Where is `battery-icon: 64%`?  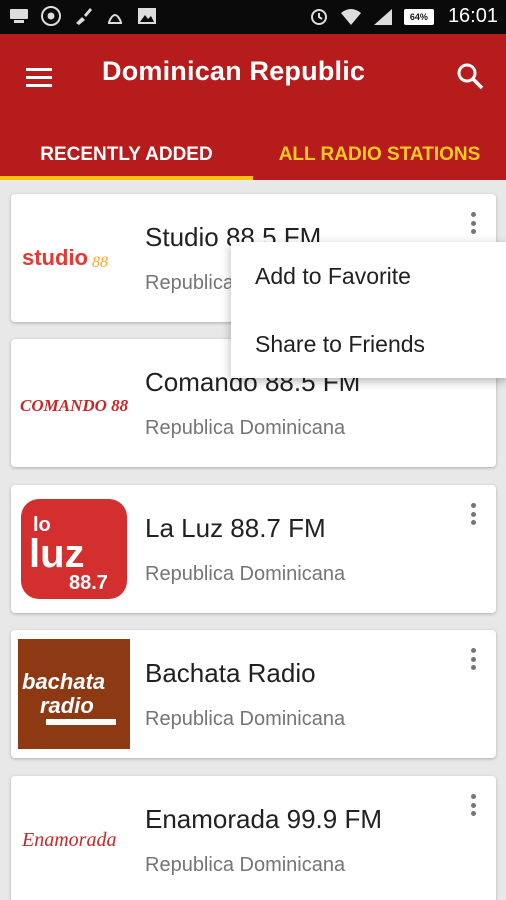
battery-icon: 64% is located at coordinates (418, 16).